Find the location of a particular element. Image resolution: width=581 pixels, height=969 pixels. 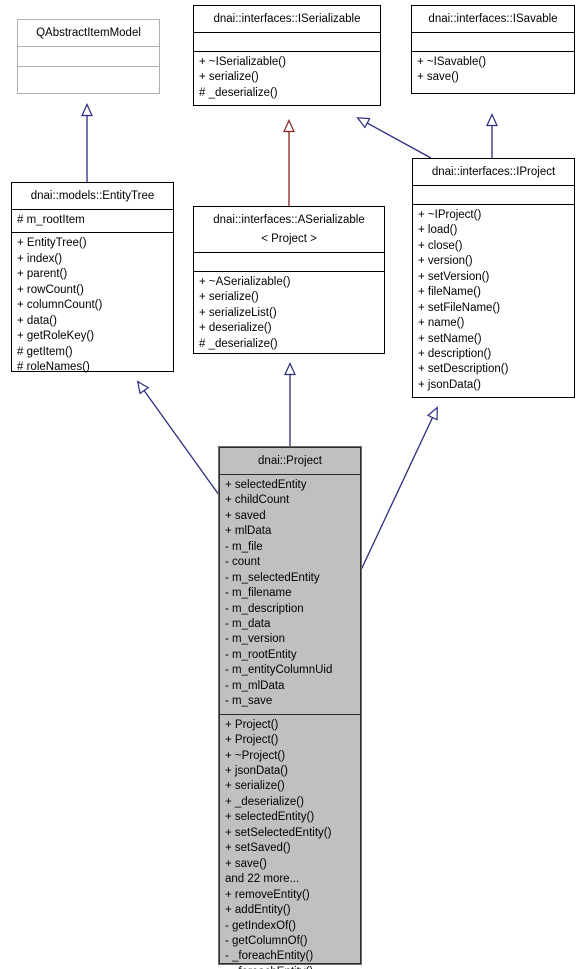

class-name-project: dnai::Project is located at coordinates (290, 461).